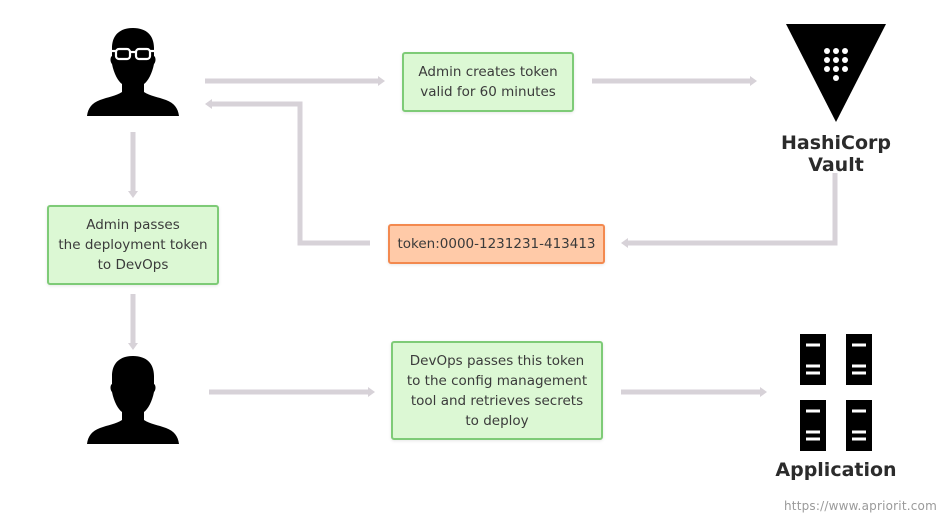 This screenshot has height=523, width=950. I want to click on server-rack-icon, so click(836, 392).